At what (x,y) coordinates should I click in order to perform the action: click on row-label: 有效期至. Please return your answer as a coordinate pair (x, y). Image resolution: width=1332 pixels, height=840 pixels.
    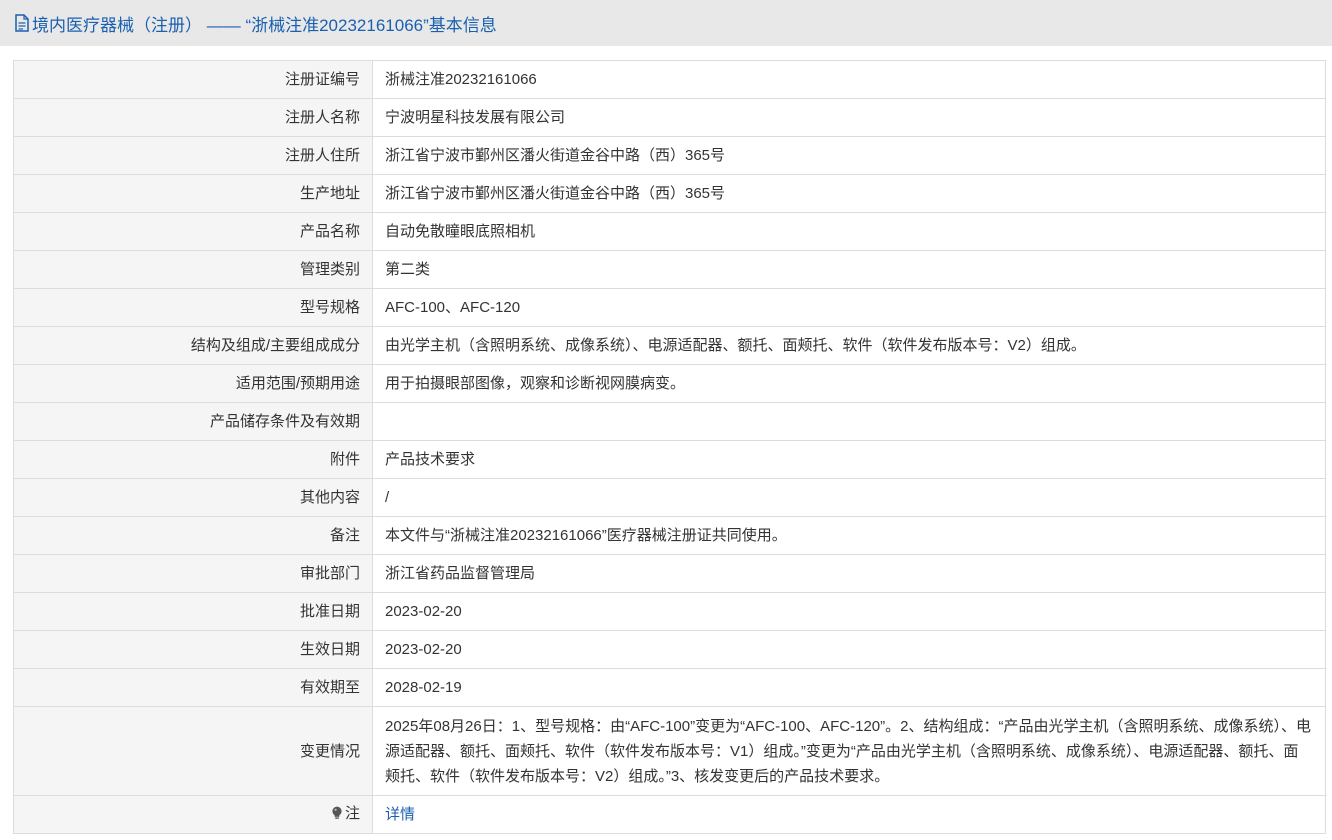
    Looking at the image, I should click on (193, 687).